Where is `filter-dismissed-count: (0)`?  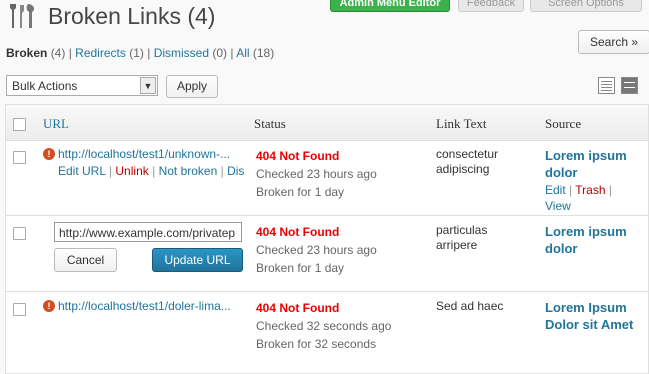 filter-dismissed-count: (0) is located at coordinates (220, 53).